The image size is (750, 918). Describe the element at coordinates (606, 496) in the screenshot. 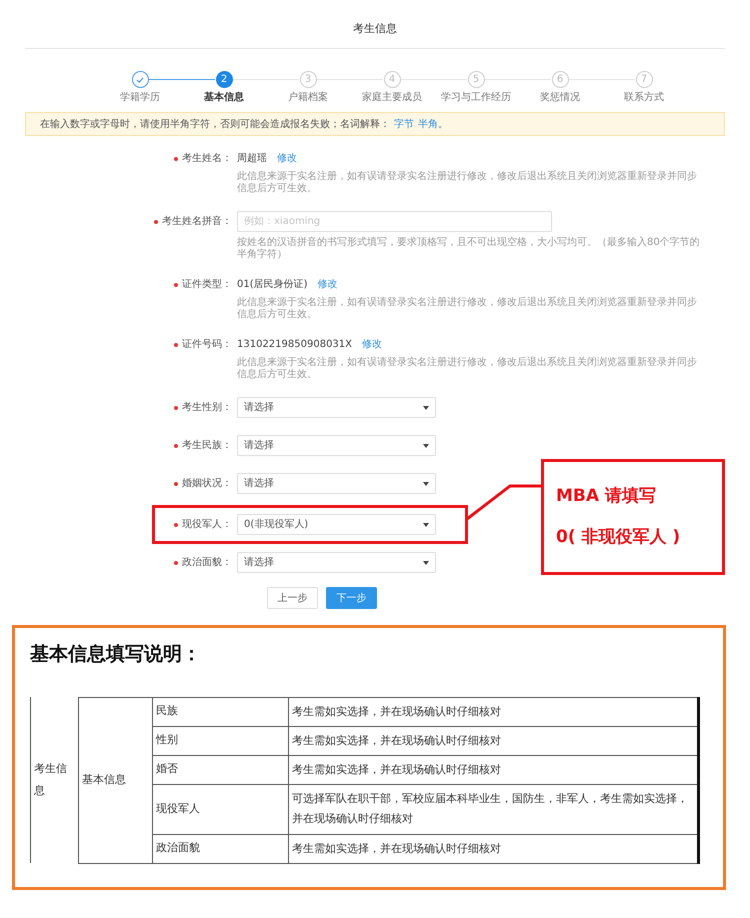

I see `callout-text: MBA 请填写` at that location.